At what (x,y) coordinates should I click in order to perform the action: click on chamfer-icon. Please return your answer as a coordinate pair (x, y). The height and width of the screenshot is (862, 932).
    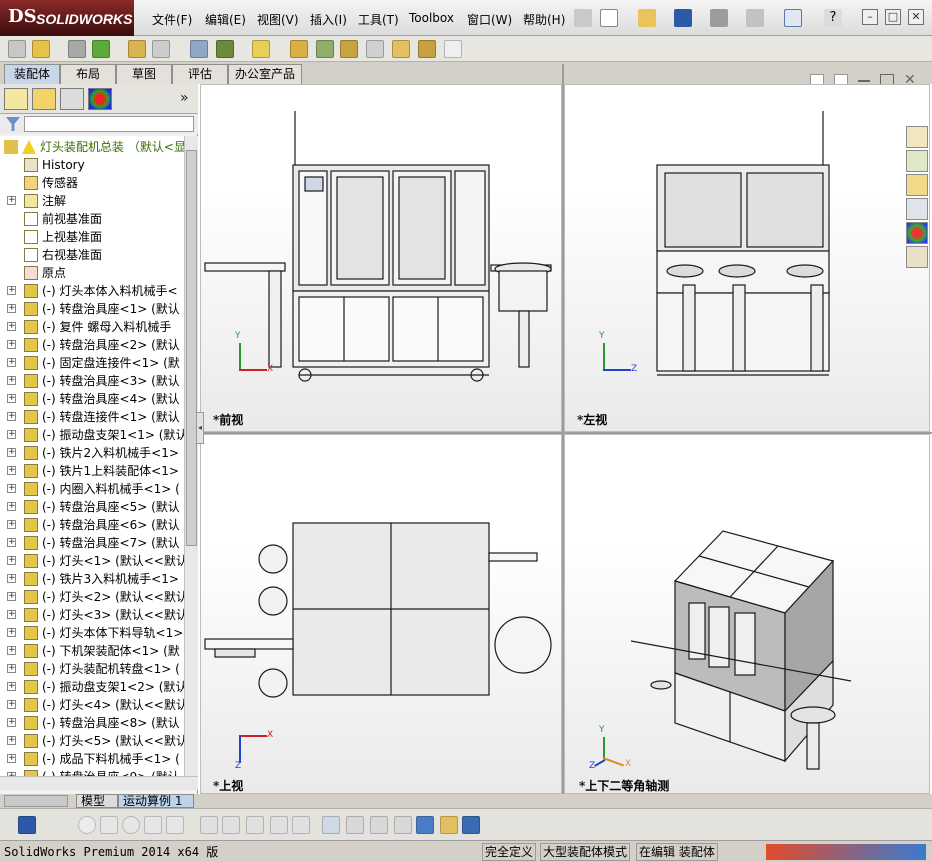
    Looking at the image, I should click on (231, 825).